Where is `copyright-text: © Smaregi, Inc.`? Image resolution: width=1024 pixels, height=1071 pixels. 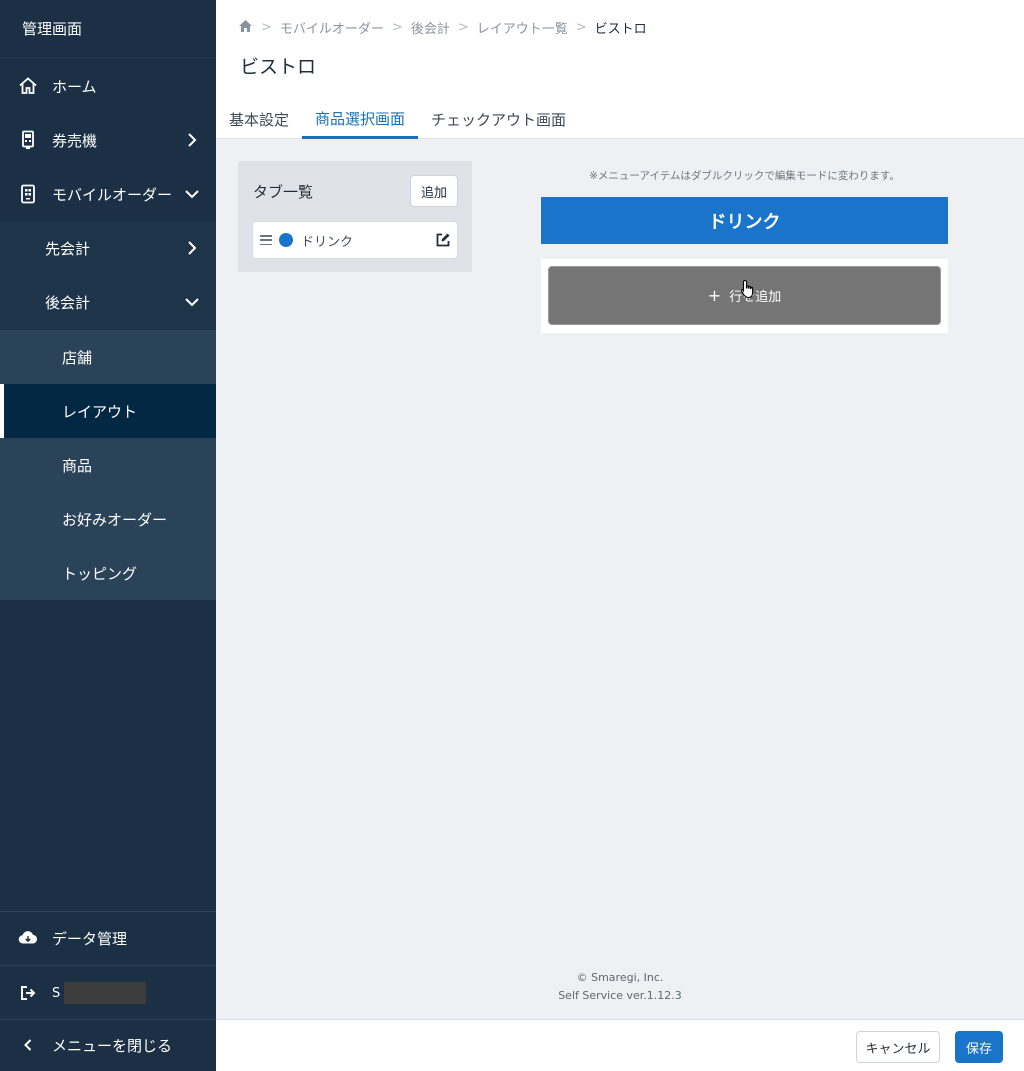 copyright-text: © Smaregi, Inc. is located at coordinates (620, 977).